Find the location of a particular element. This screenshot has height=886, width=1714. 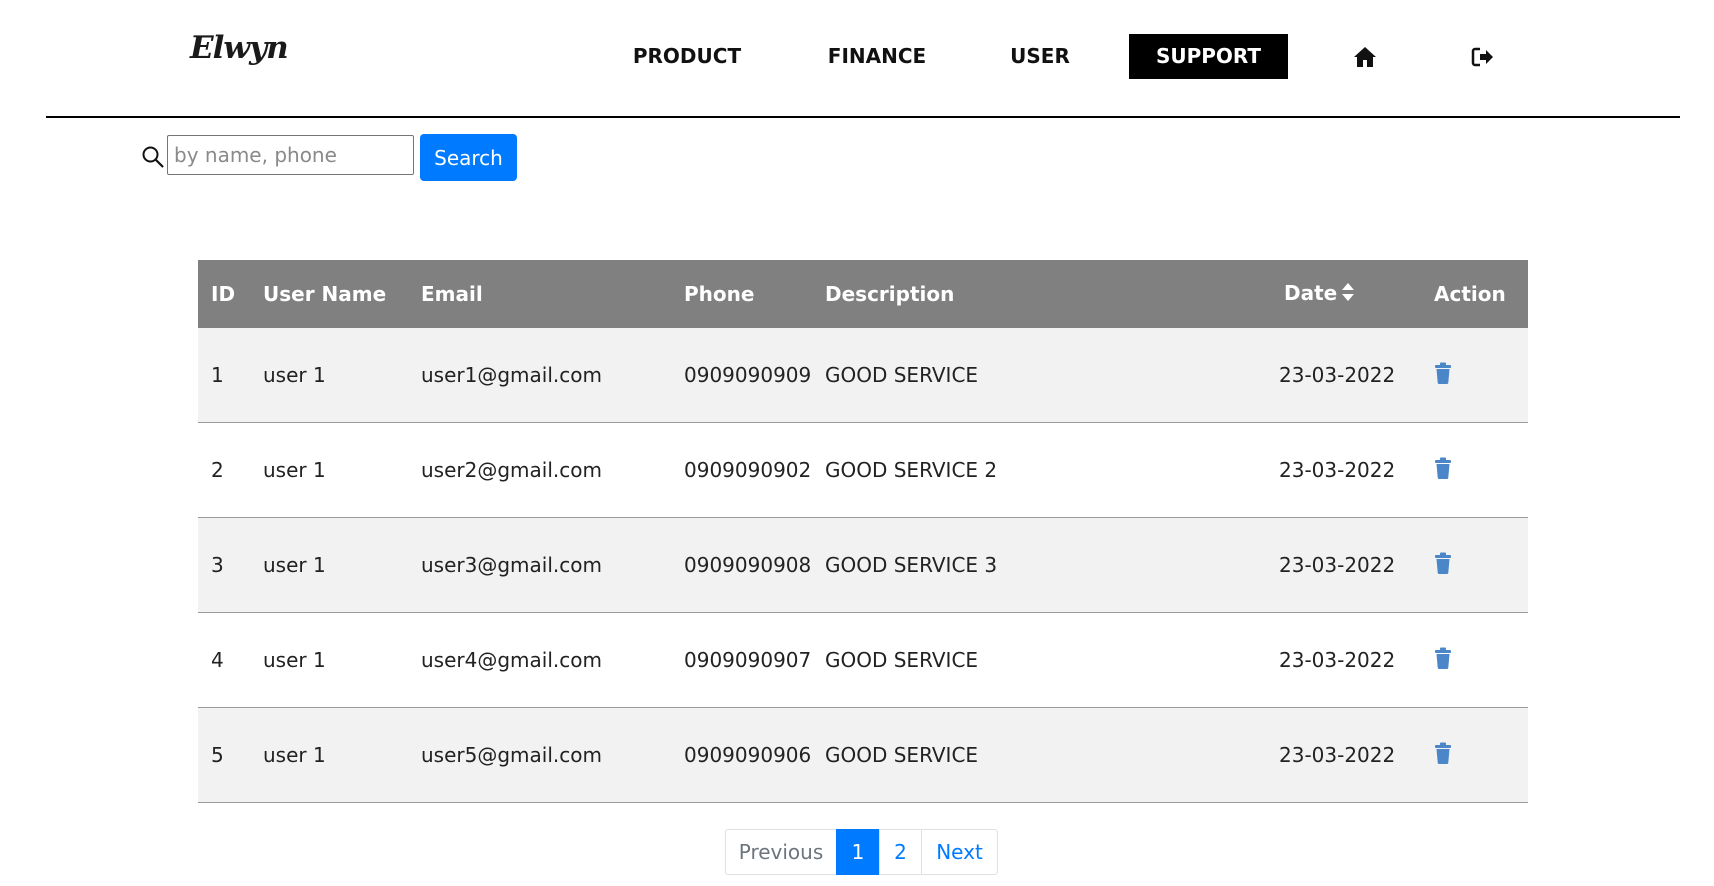

cell-id: 4 is located at coordinates (230, 660).